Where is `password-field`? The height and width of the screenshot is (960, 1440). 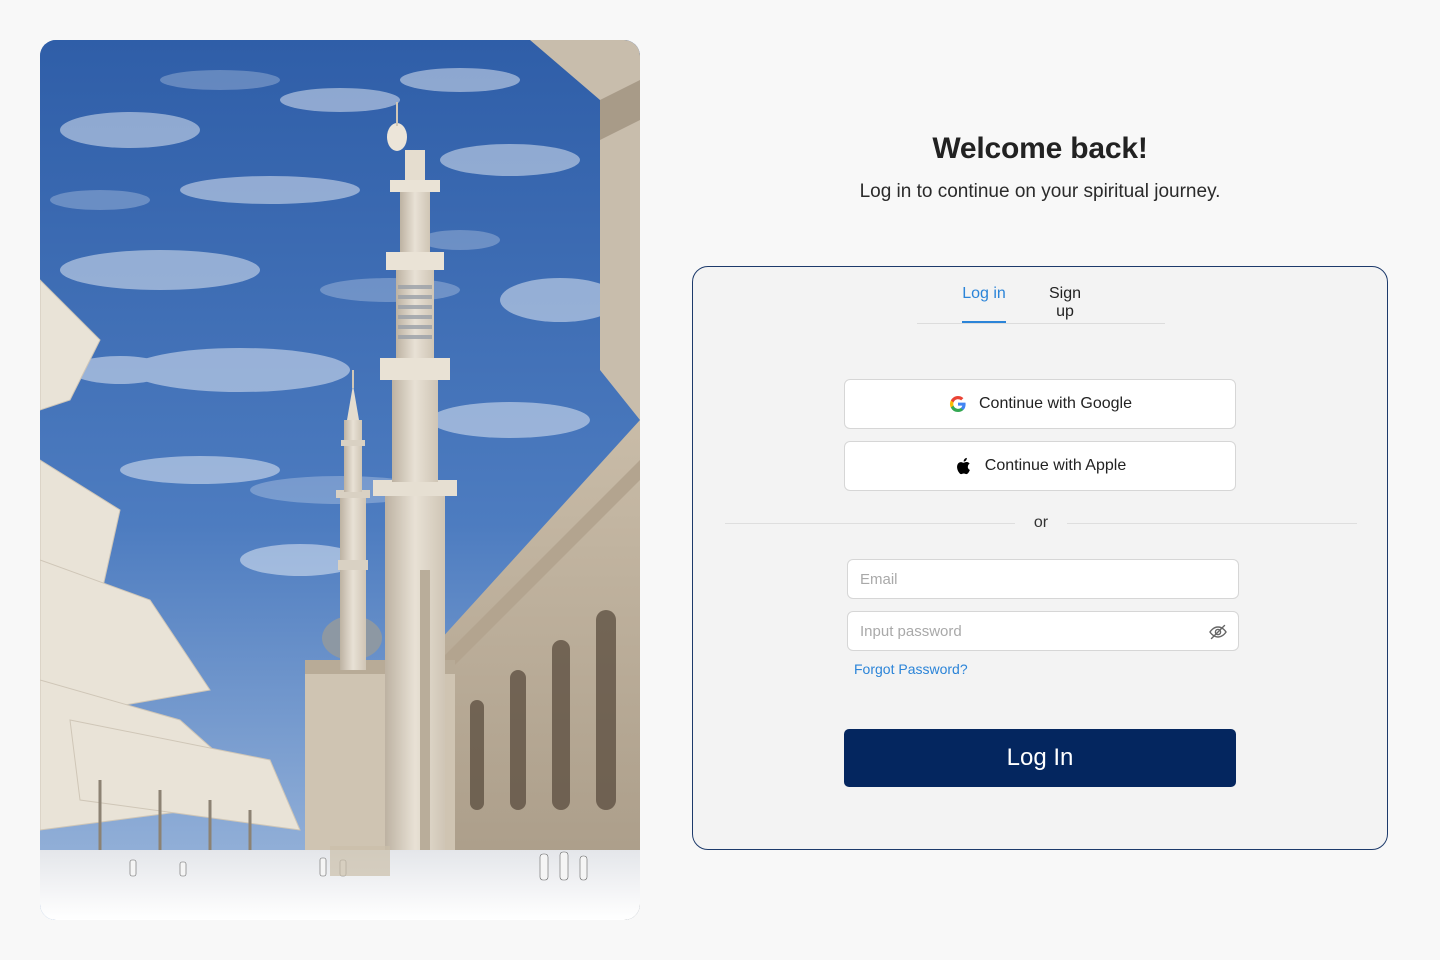
password-field is located at coordinates (1043, 631).